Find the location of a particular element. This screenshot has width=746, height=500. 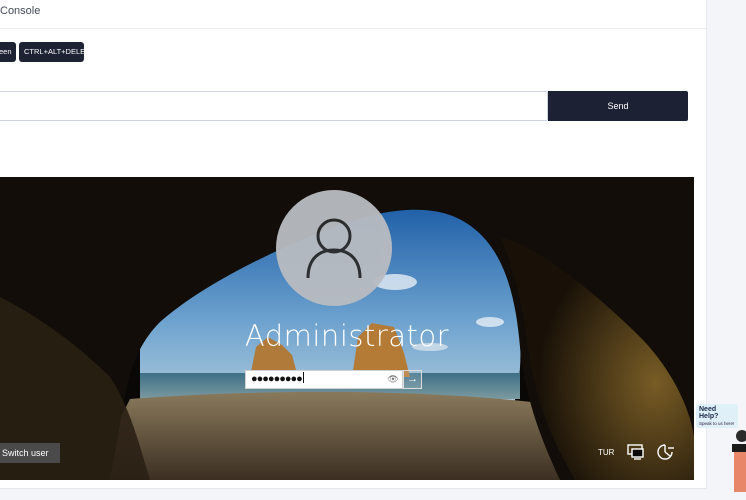

language-indicator: TUR is located at coordinates (606, 452).